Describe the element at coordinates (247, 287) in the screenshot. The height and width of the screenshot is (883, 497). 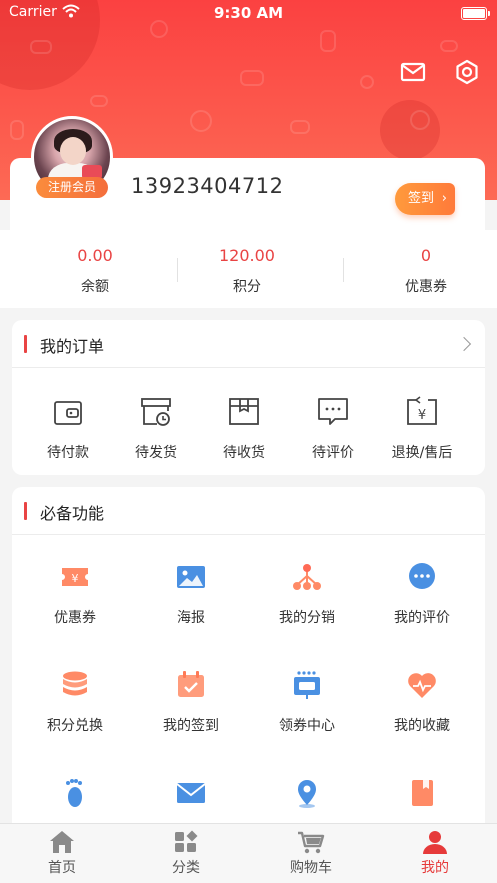
I see `stat-label: 积分` at that location.